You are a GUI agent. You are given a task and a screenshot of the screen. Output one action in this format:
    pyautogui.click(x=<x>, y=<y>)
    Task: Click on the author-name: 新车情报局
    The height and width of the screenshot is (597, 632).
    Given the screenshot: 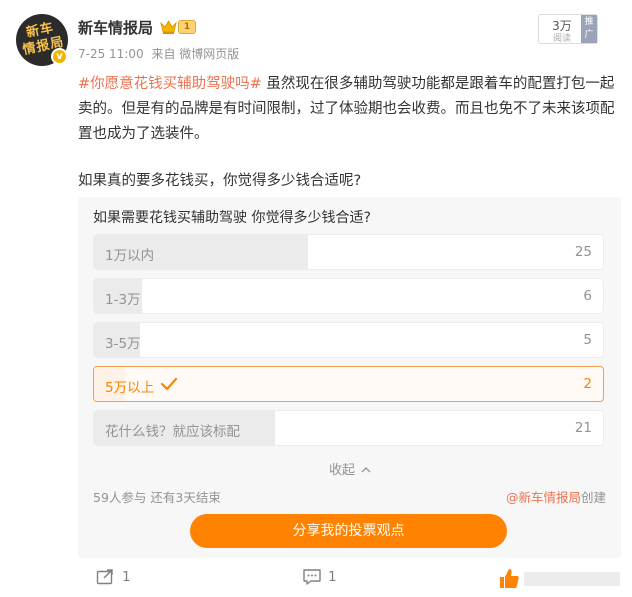 What is the action you would take?
    pyautogui.click(x=115, y=27)
    